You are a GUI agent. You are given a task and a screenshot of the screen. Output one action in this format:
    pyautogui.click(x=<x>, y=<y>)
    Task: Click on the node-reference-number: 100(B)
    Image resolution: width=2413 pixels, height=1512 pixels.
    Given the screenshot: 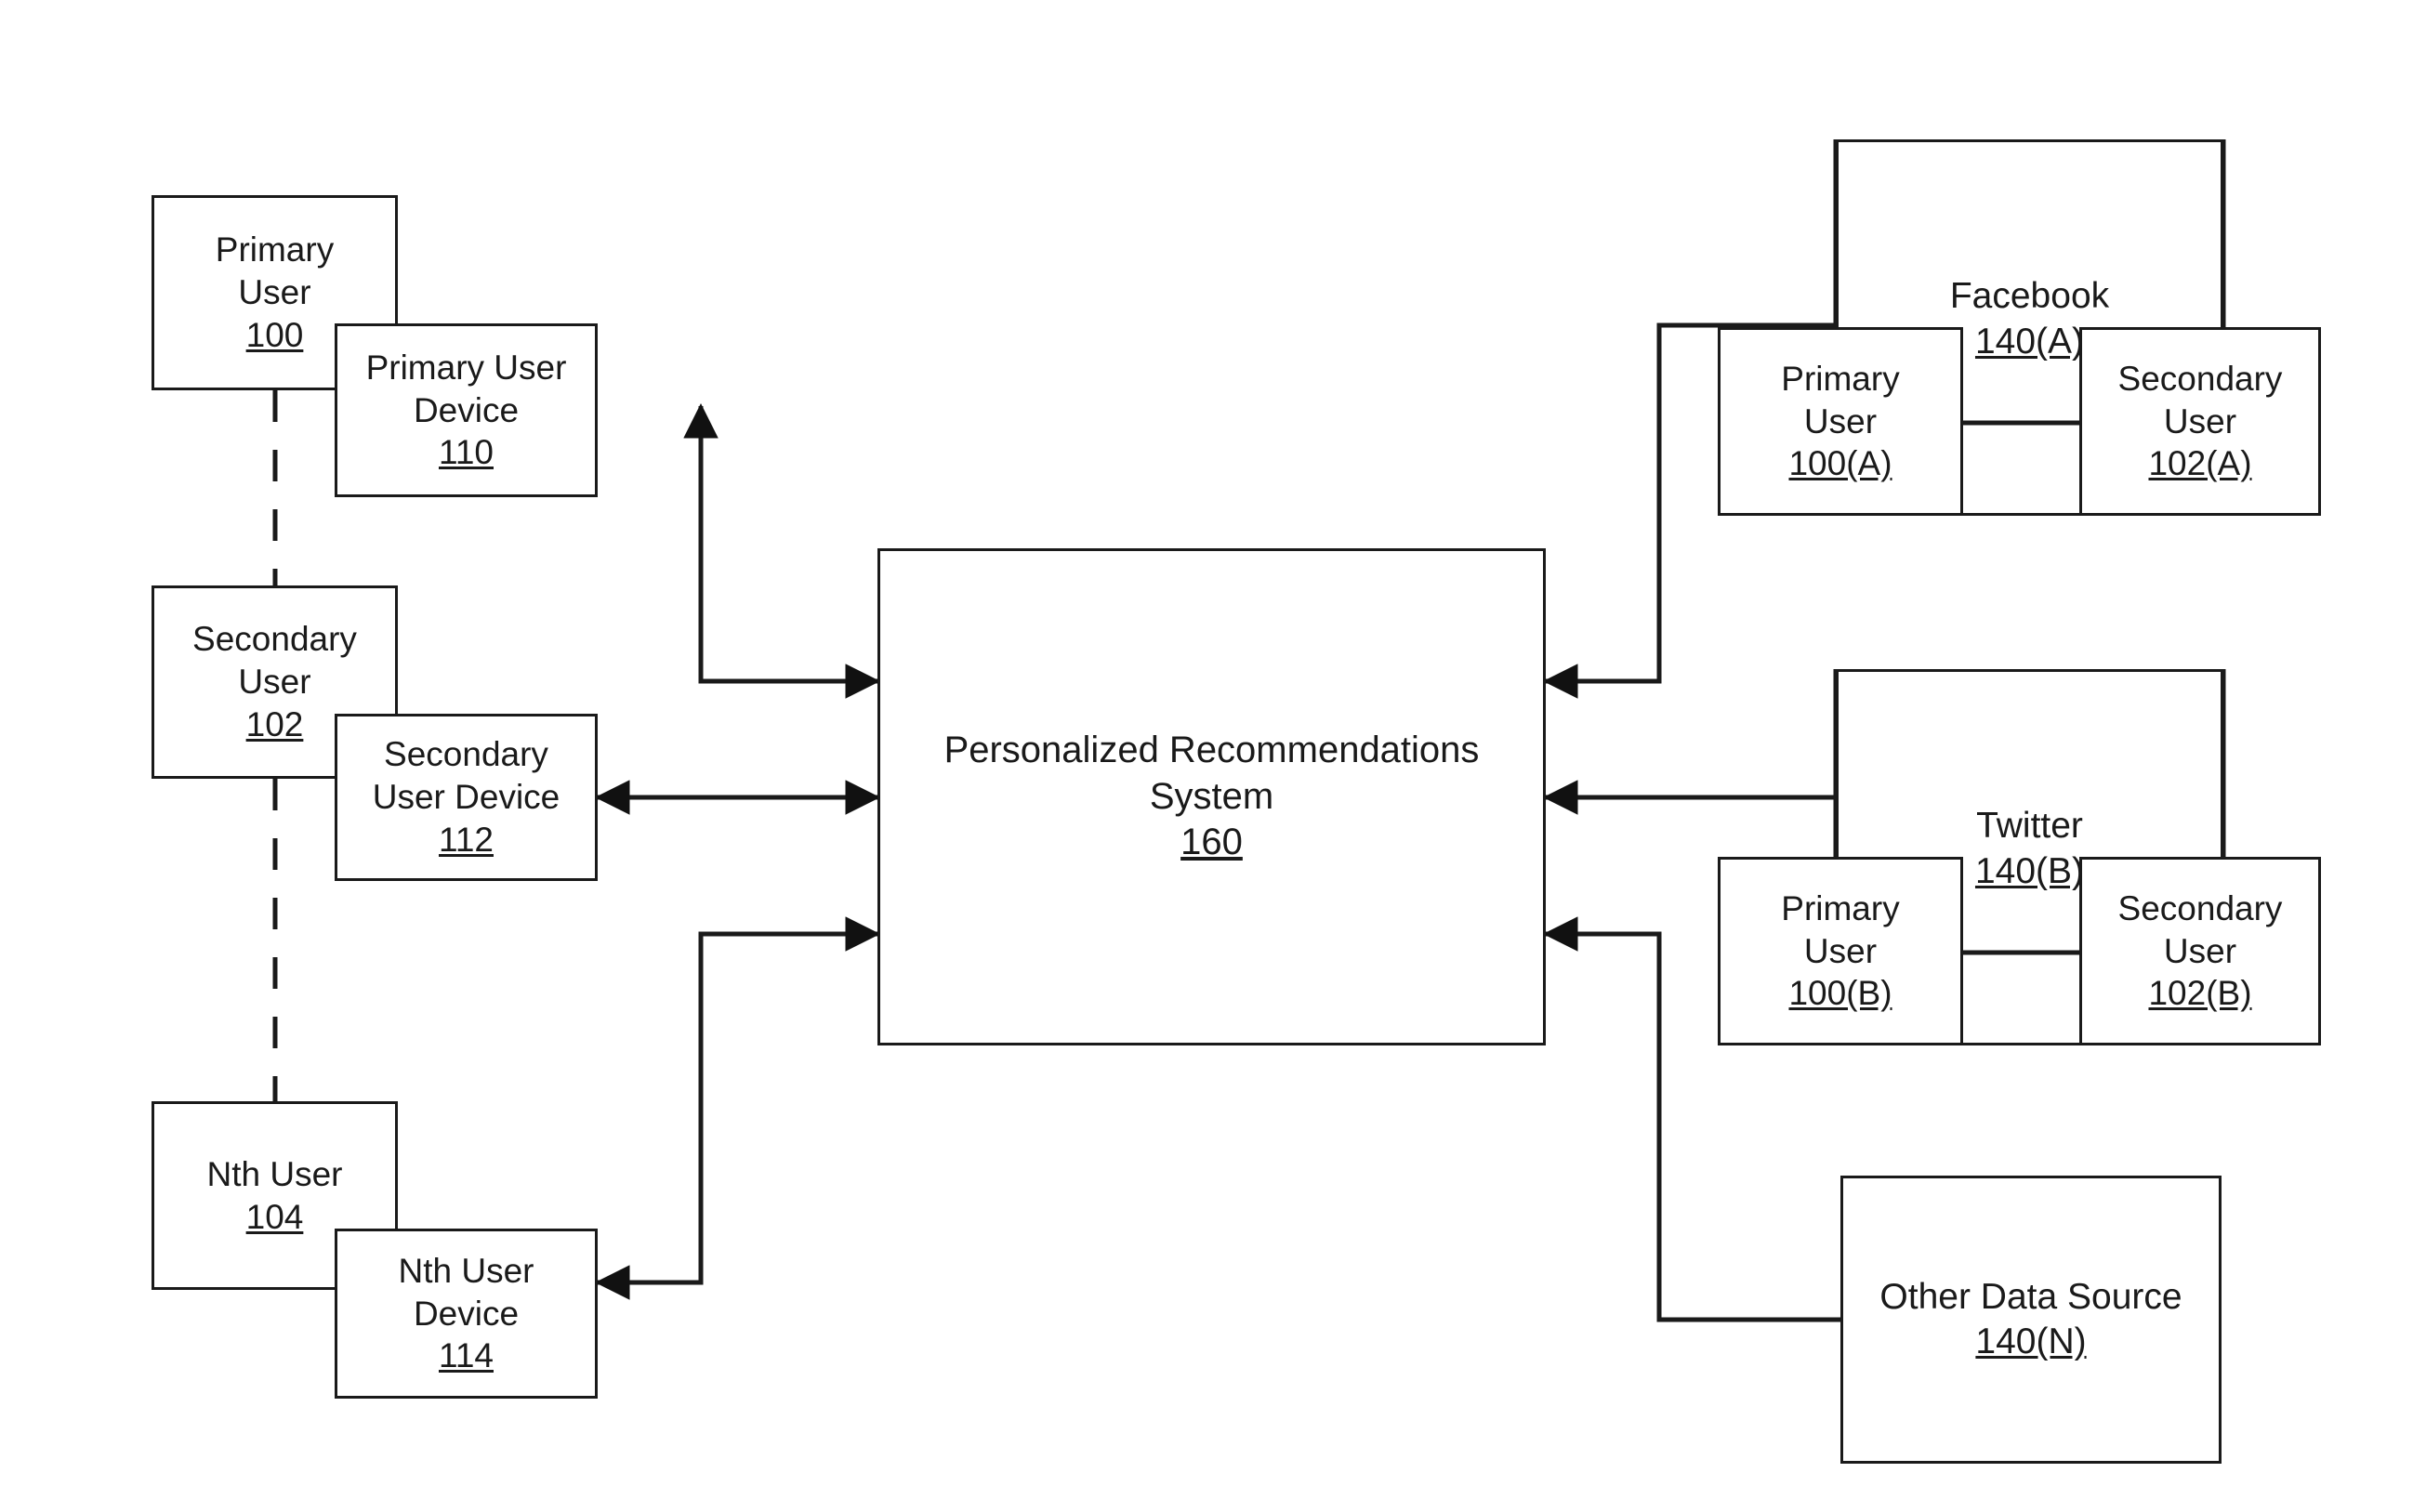 What is the action you would take?
    pyautogui.click(x=1840, y=994)
    